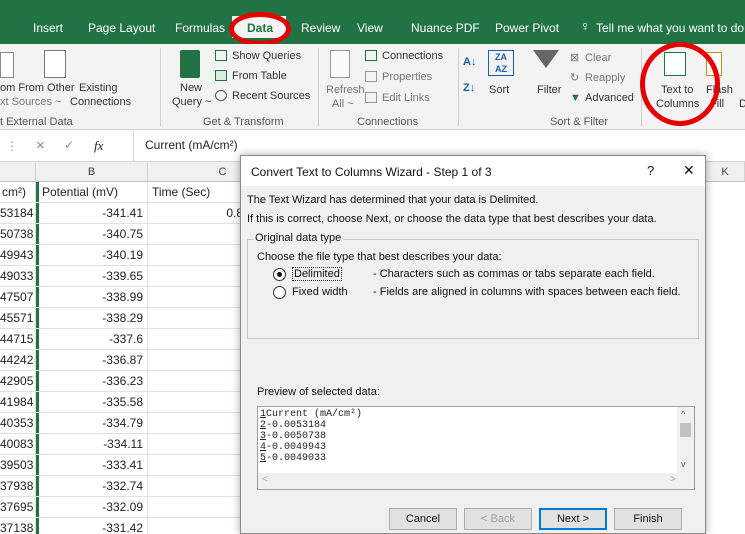  What do you see at coordinates (92, 276) in the screenshot?
I see `cell-b: -339.65` at bounding box center [92, 276].